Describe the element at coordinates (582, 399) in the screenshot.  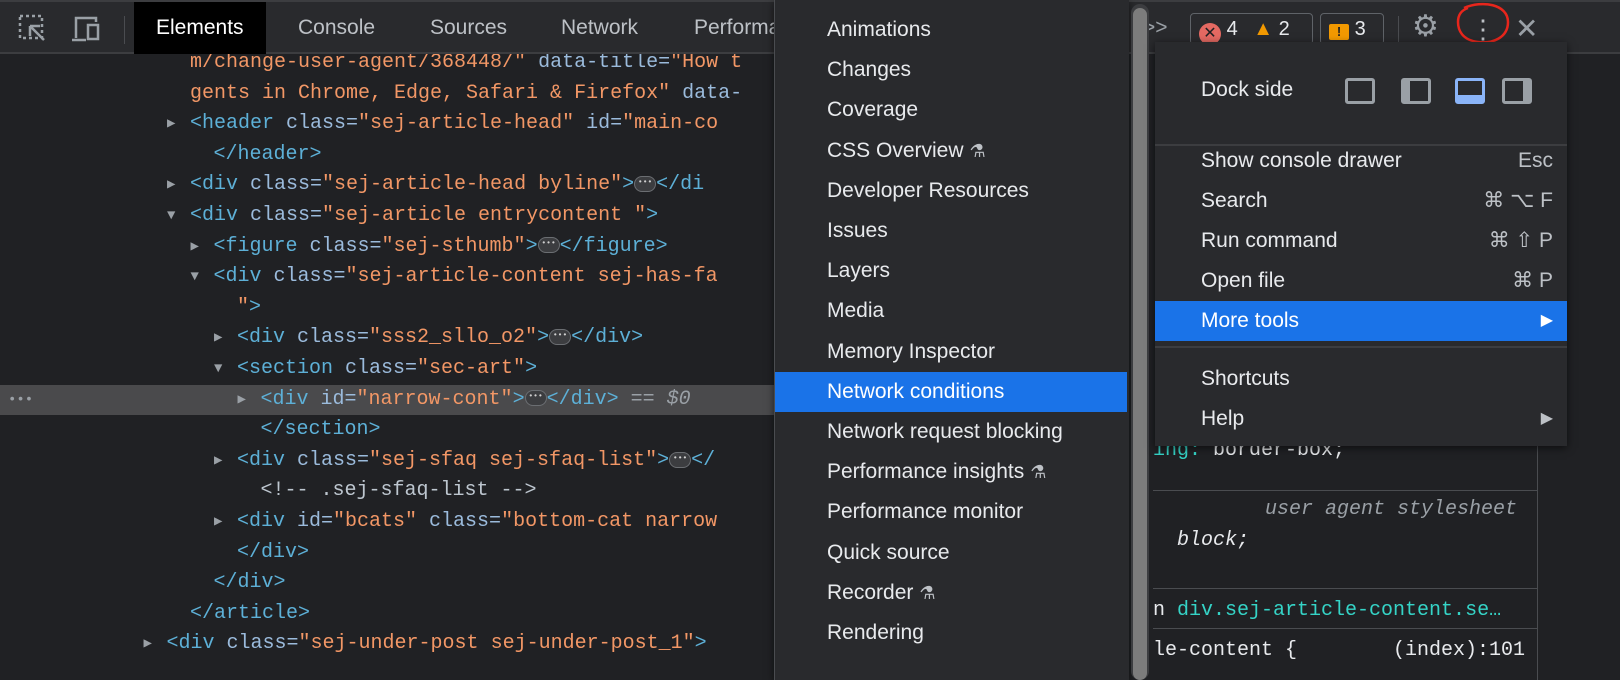
I see `code-tag: </div>` at that location.